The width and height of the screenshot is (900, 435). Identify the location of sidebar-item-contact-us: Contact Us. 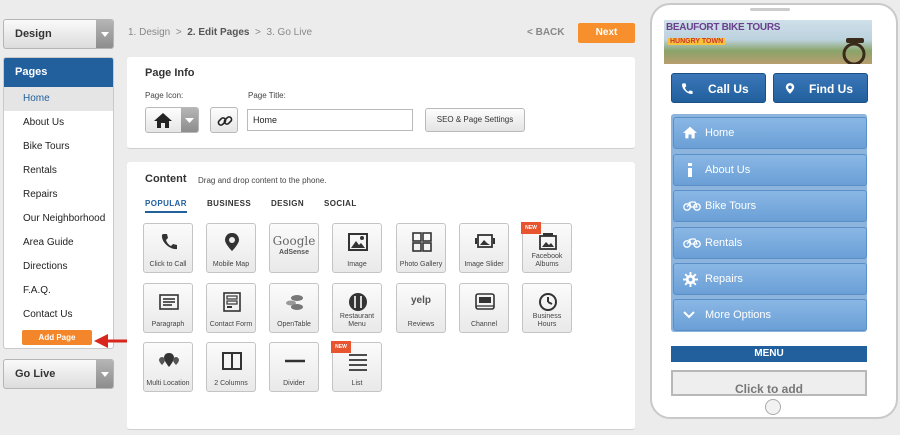
(58, 315).